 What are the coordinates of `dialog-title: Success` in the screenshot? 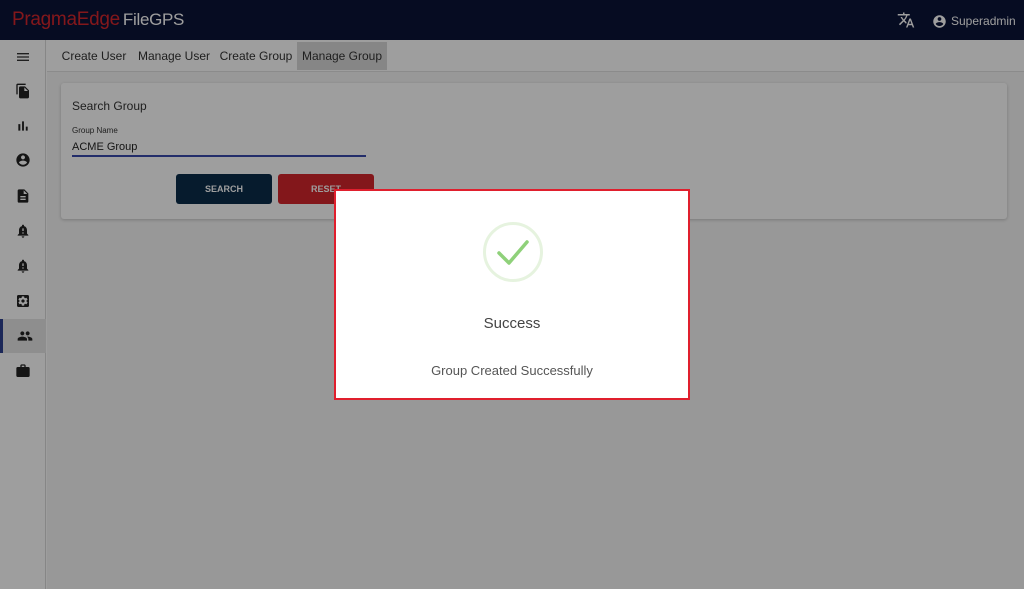 It's located at (512, 323).